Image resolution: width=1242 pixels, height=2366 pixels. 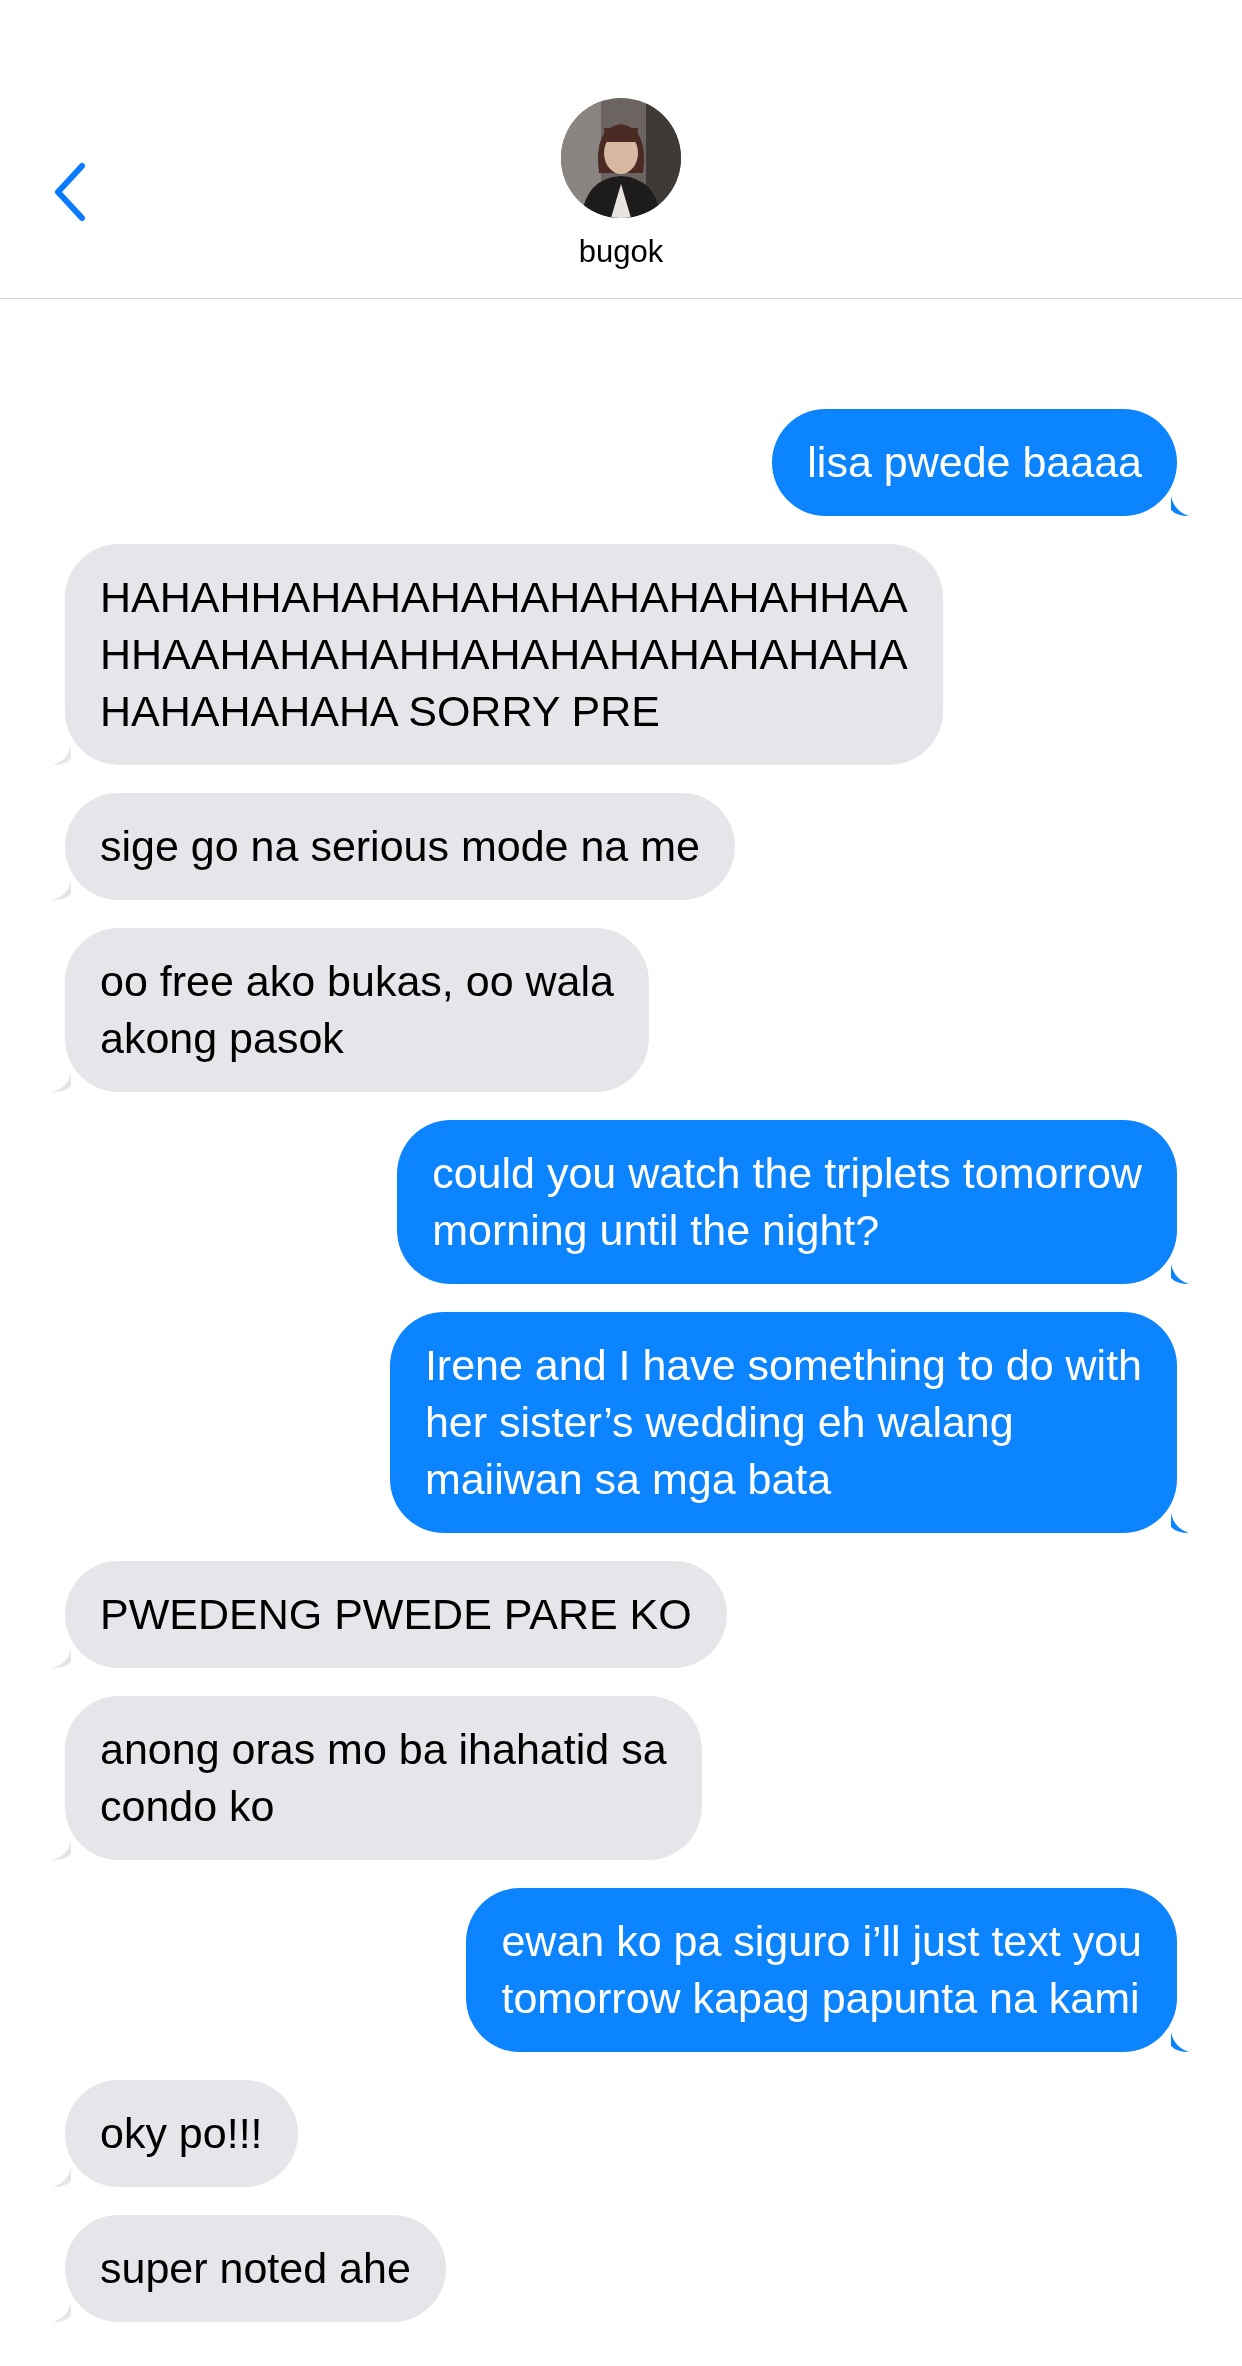 What do you see at coordinates (357, 1010) in the screenshot?
I see `received-message-bubble: oo free ako bukas, oo wala akong pasok` at bounding box center [357, 1010].